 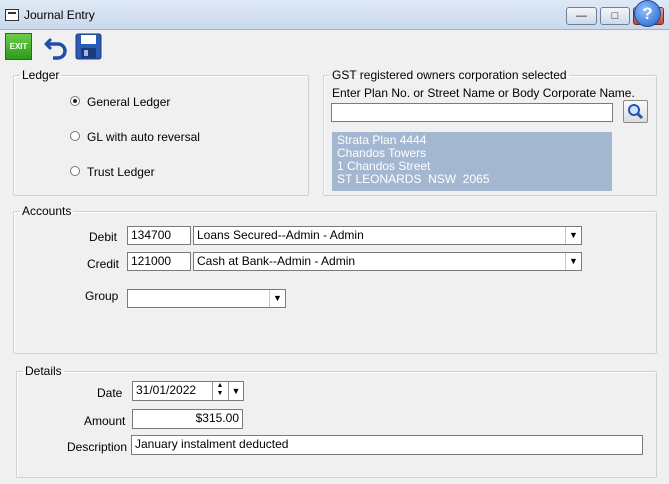 What do you see at coordinates (105, 421) in the screenshot?
I see `amount-label: Amount` at bounding box center [105, 421].